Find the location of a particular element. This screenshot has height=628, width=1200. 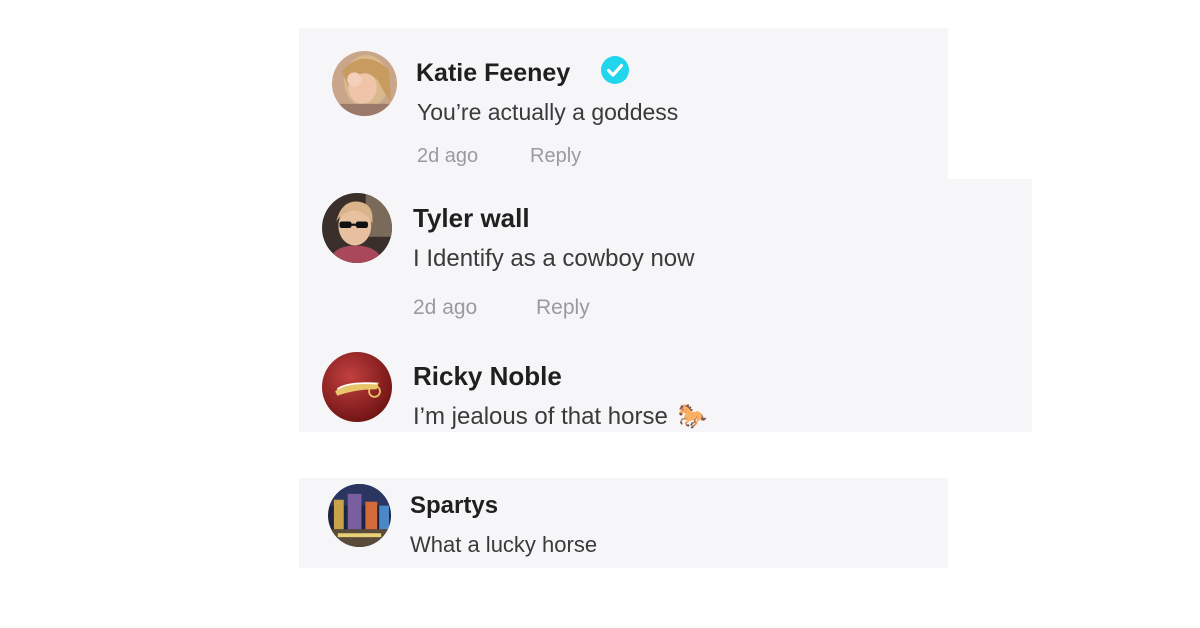

comment-text: What a lucky horse is located at coordinates (504, 544).